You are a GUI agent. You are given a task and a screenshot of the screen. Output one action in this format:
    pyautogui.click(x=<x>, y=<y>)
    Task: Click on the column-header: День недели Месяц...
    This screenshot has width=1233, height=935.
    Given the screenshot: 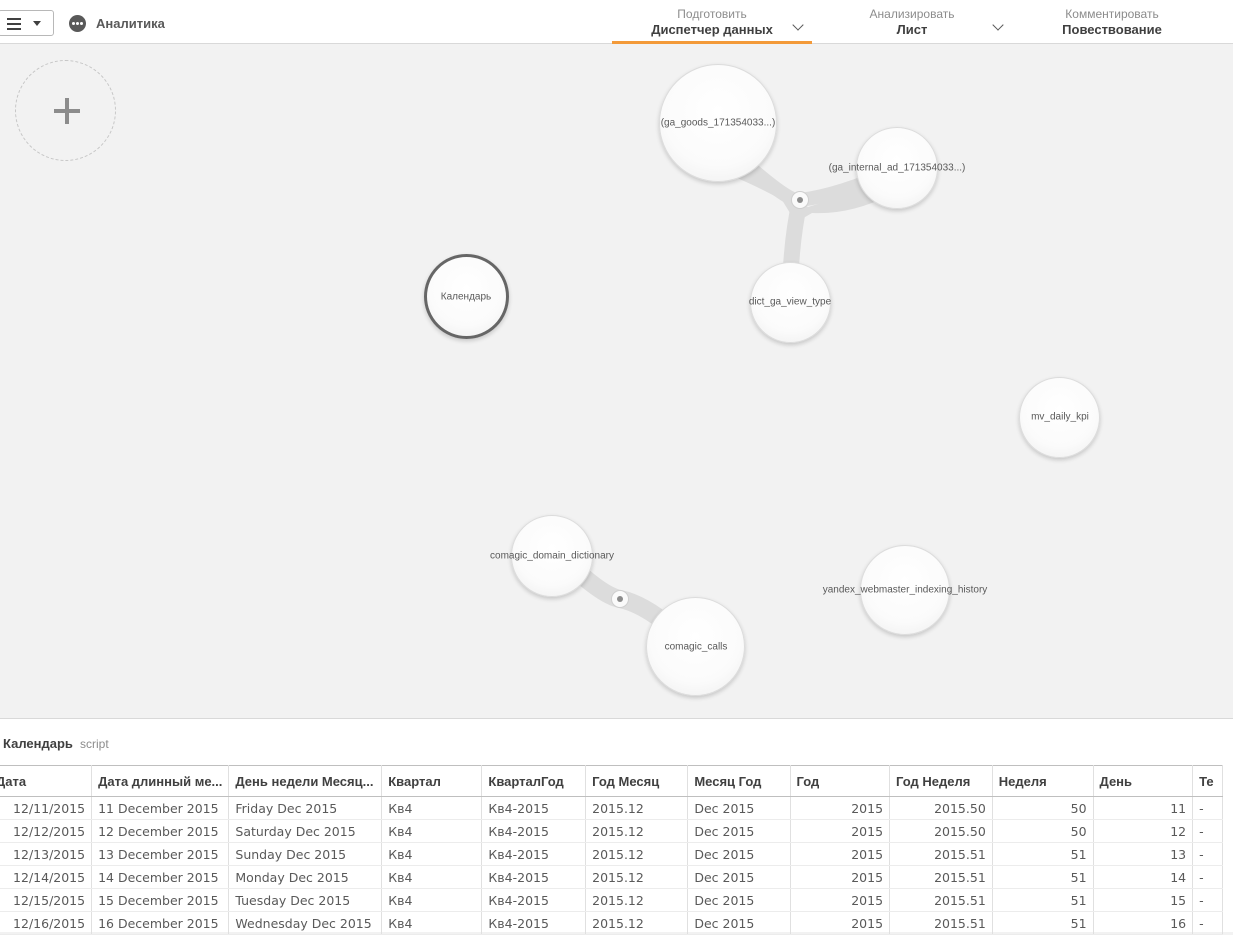 What is the action you would take?
    pyautogui.click(x=305, y=781)
    